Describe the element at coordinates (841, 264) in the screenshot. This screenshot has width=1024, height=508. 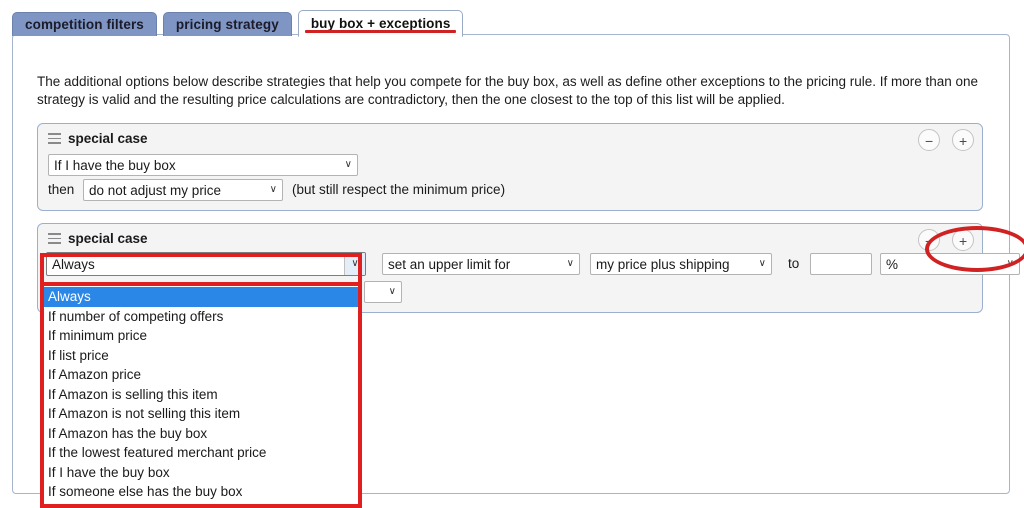
I see `limit-amount-input` at that location.